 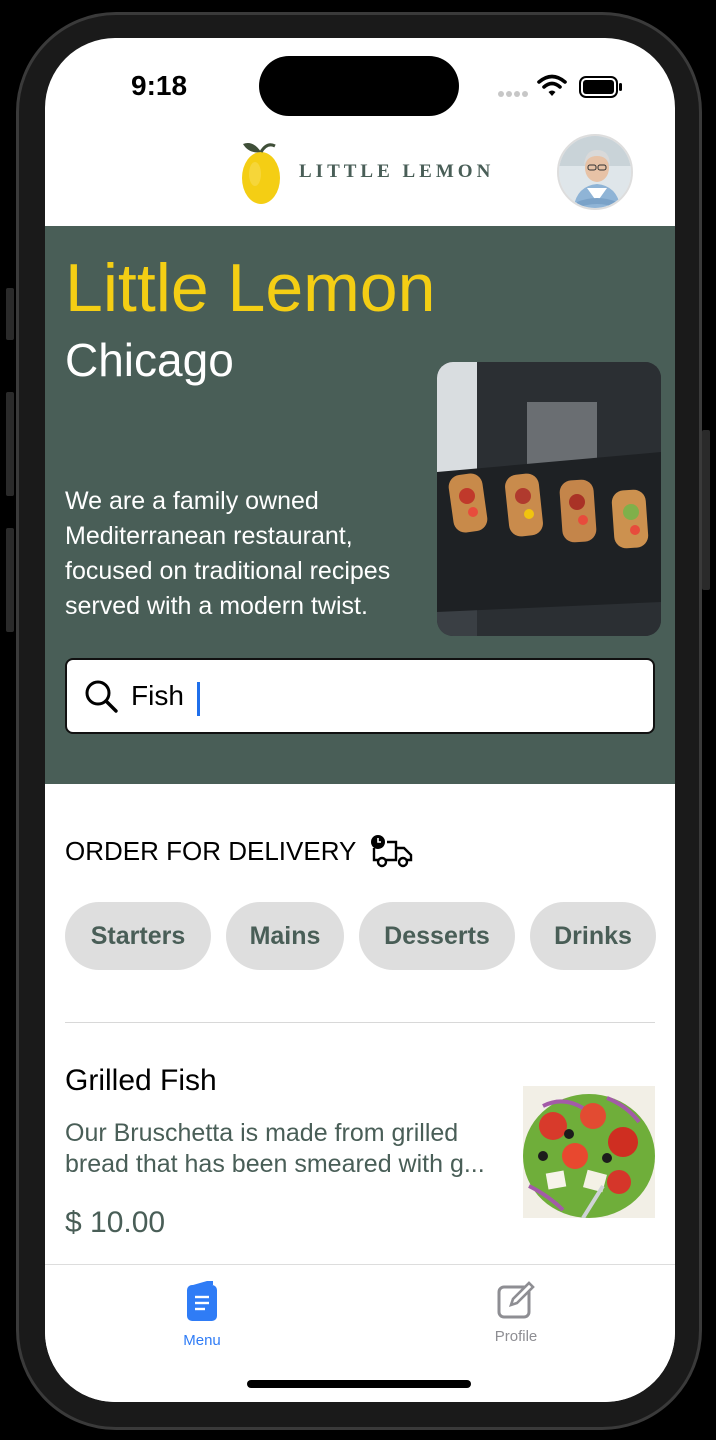 What do you see at coordinates (600, 87) in the screenshot?
I see `battery-icon` at bounding box center [600, 87].